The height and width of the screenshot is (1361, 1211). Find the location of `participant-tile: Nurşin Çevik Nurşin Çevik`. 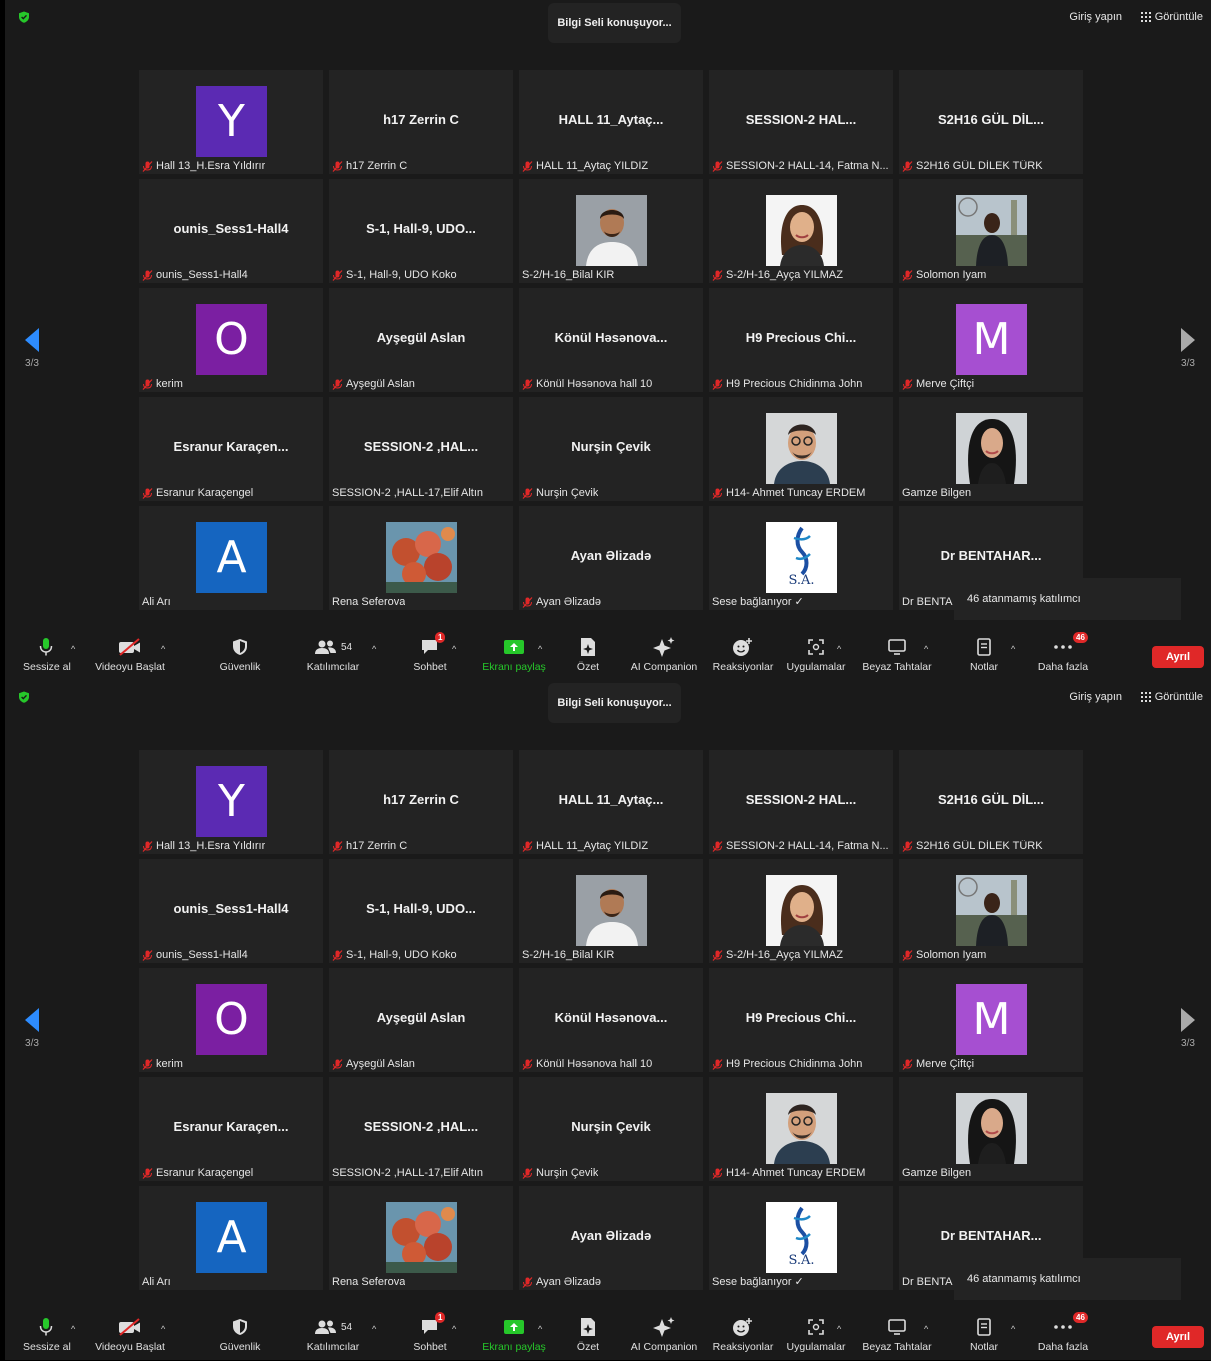

participant-tile: Nurşin Çevik Nurşin Çevik is located at coordinates (611, 449).